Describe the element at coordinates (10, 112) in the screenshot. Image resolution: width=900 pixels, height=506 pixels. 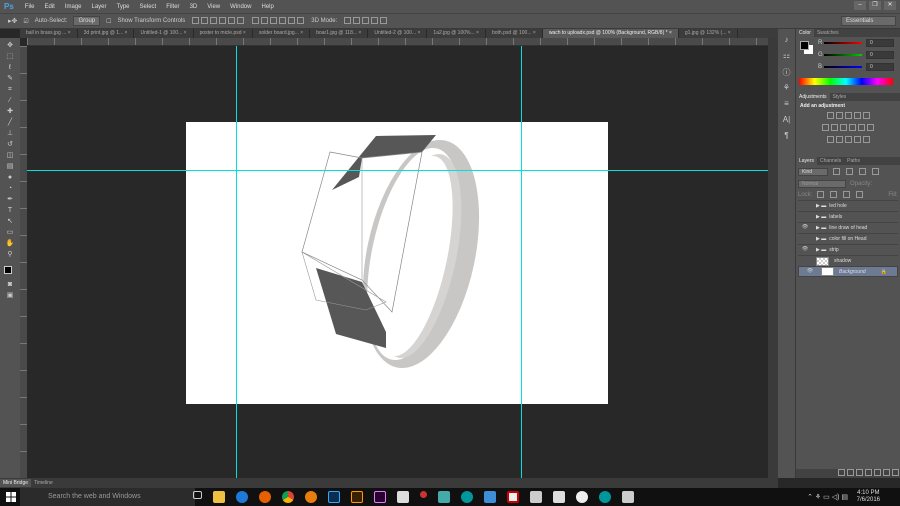
I see `healing-tool-icon: ✚` at that location.